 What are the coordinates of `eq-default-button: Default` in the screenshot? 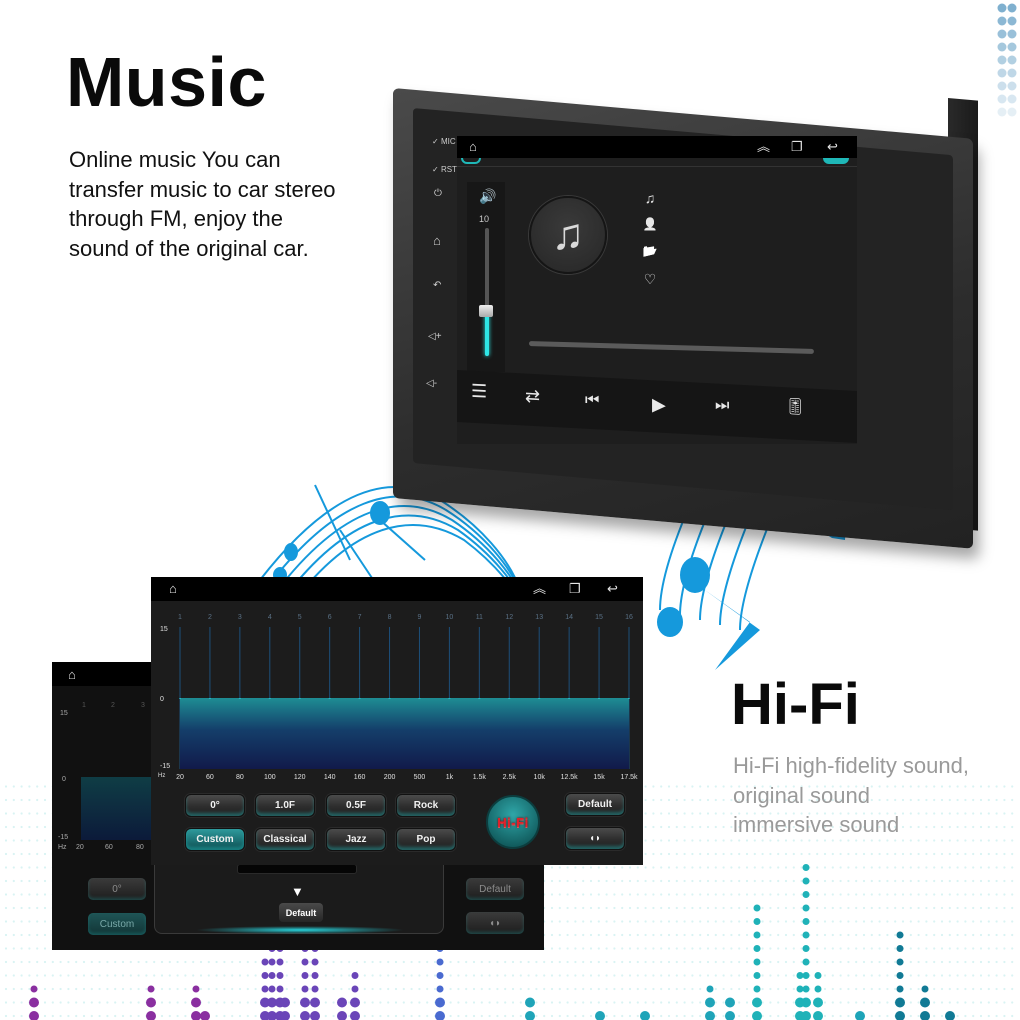 It's located at (595, 804).